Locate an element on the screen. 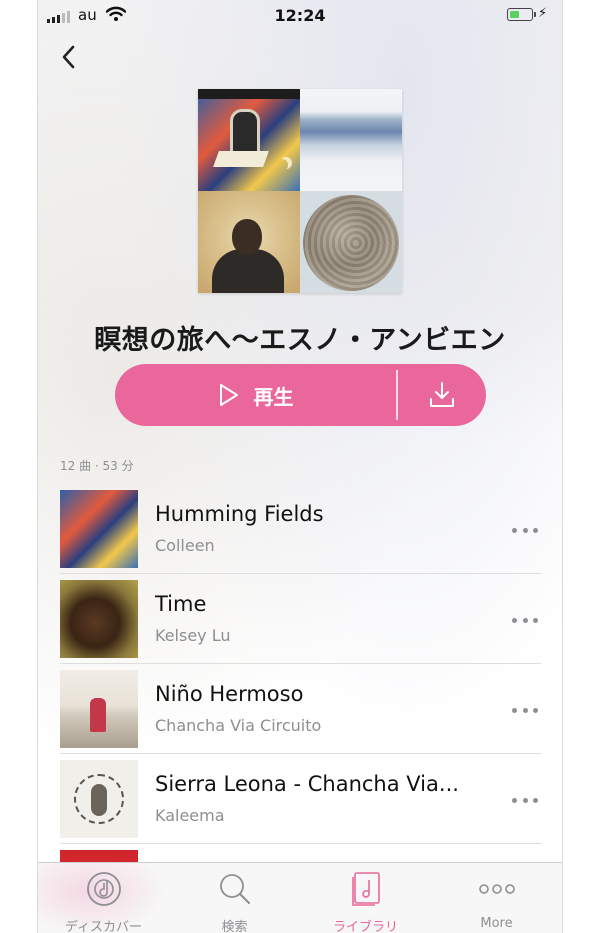 Image resolution: width=600 pixels, height=933 pixels. track-artist: Kelsey Lu is located at coordinates (193, 635).